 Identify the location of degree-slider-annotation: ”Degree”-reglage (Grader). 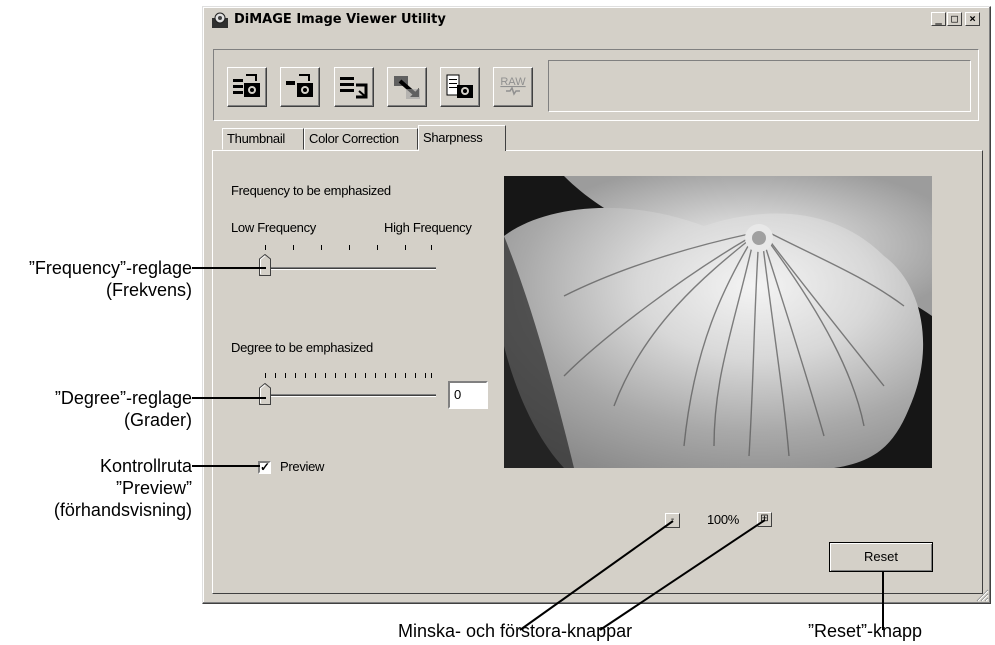
(123, 409).